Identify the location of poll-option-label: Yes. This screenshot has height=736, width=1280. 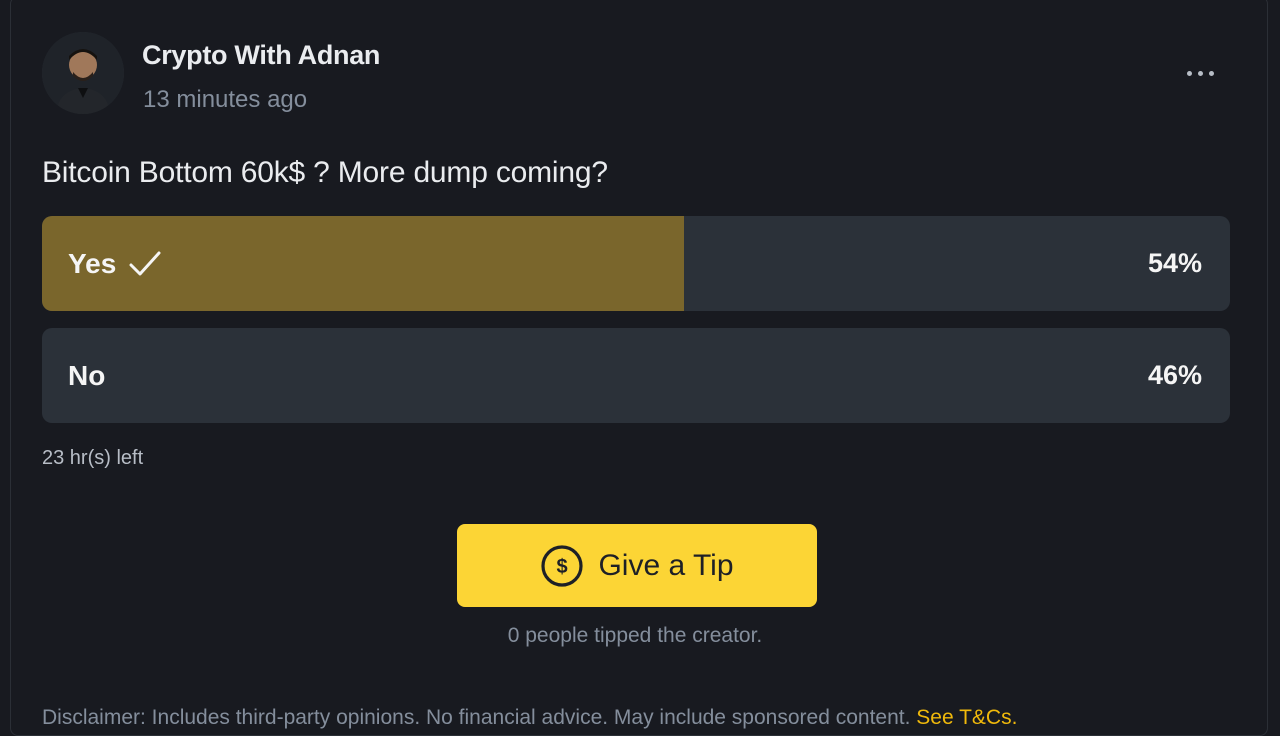
(92, 263).